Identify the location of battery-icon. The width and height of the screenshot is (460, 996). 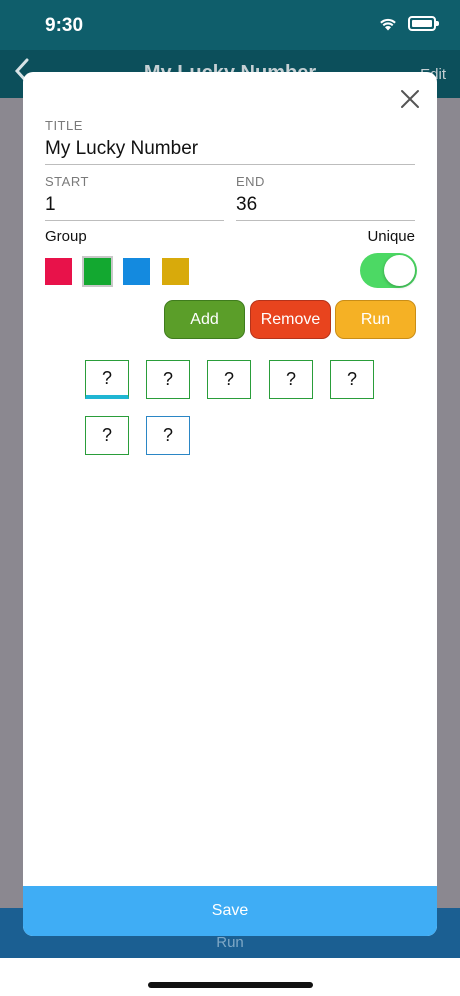
(423, 23).